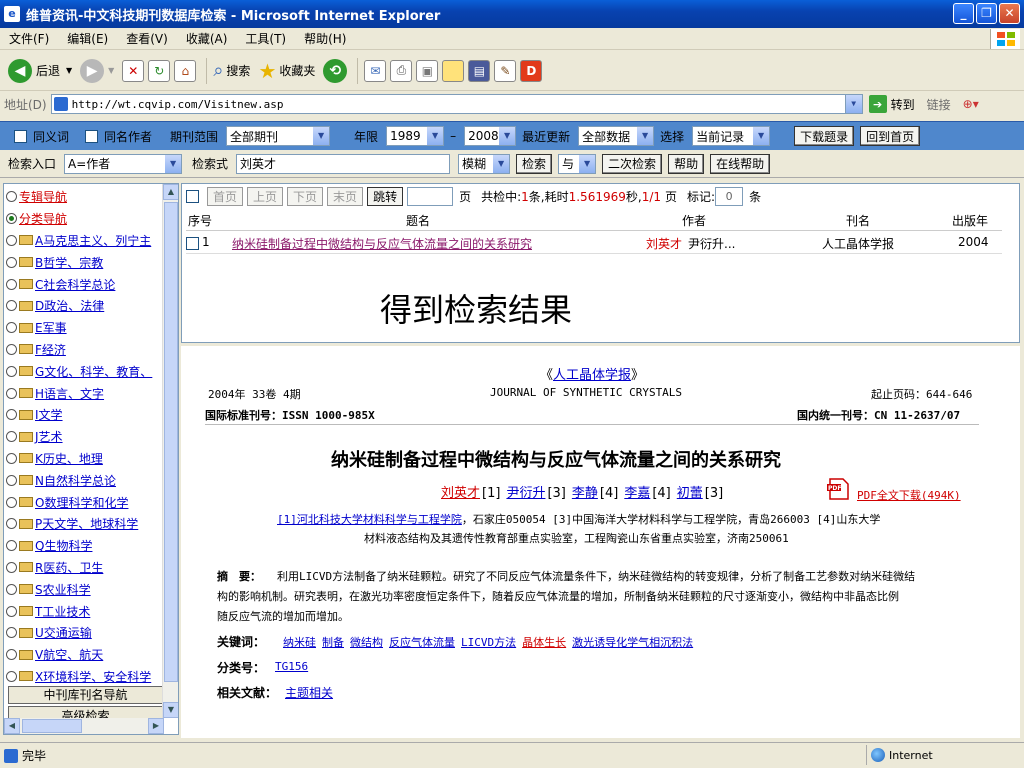 The width and height of the screenshot is (1024, 768). Describe the element at coordinates (40, 70) in the screenshot. I see `back-button: ◀ 后退 ▼` at that location.